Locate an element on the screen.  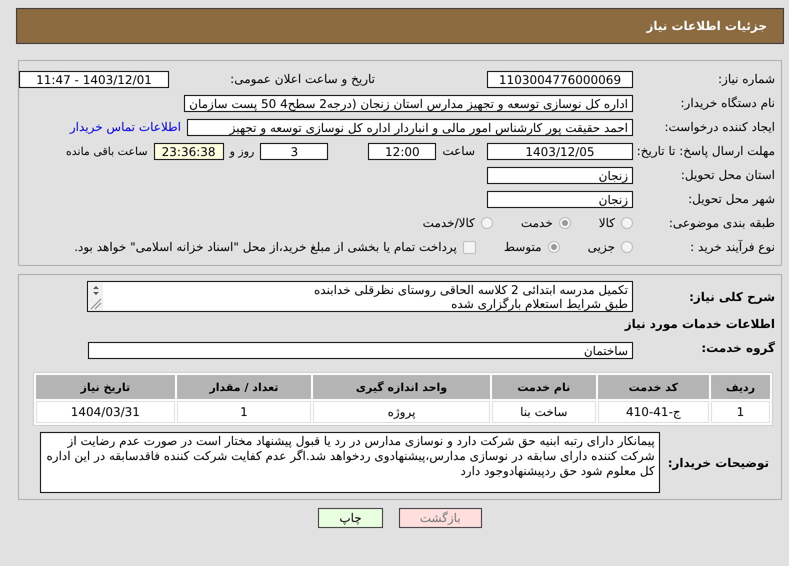
field-label: شهر محل تحویل: is located at coordinates (731, 199).